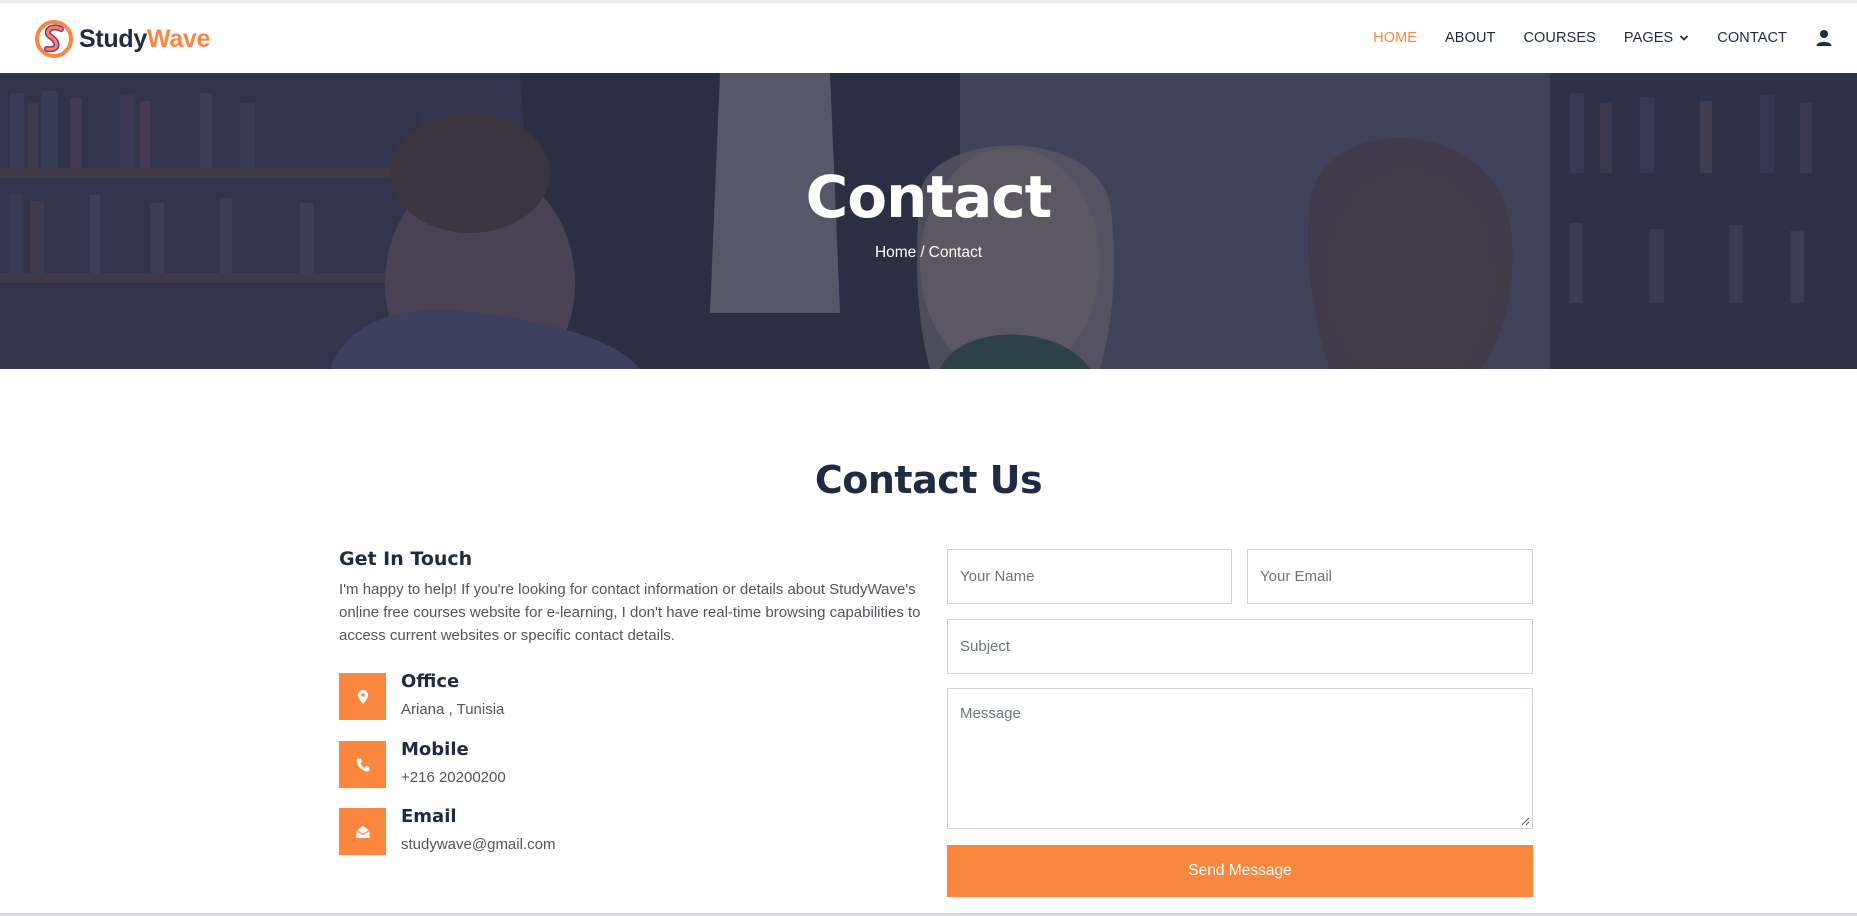 This screenshot has height=916, width=1857. Describe the element at coordinates (1240, 758) in the screenshot. I see `message-textarea: Message` at that location.